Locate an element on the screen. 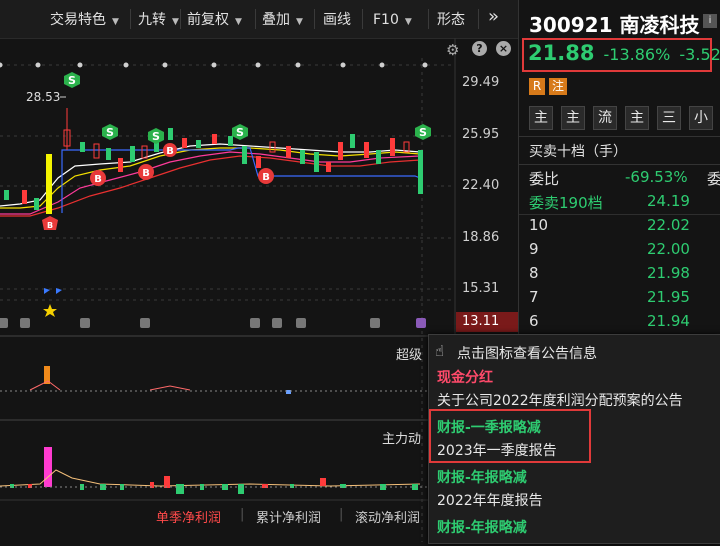 This screenshot has height=546, width=720. current-price-label: 13.11 is located at coordinates (481, 321).